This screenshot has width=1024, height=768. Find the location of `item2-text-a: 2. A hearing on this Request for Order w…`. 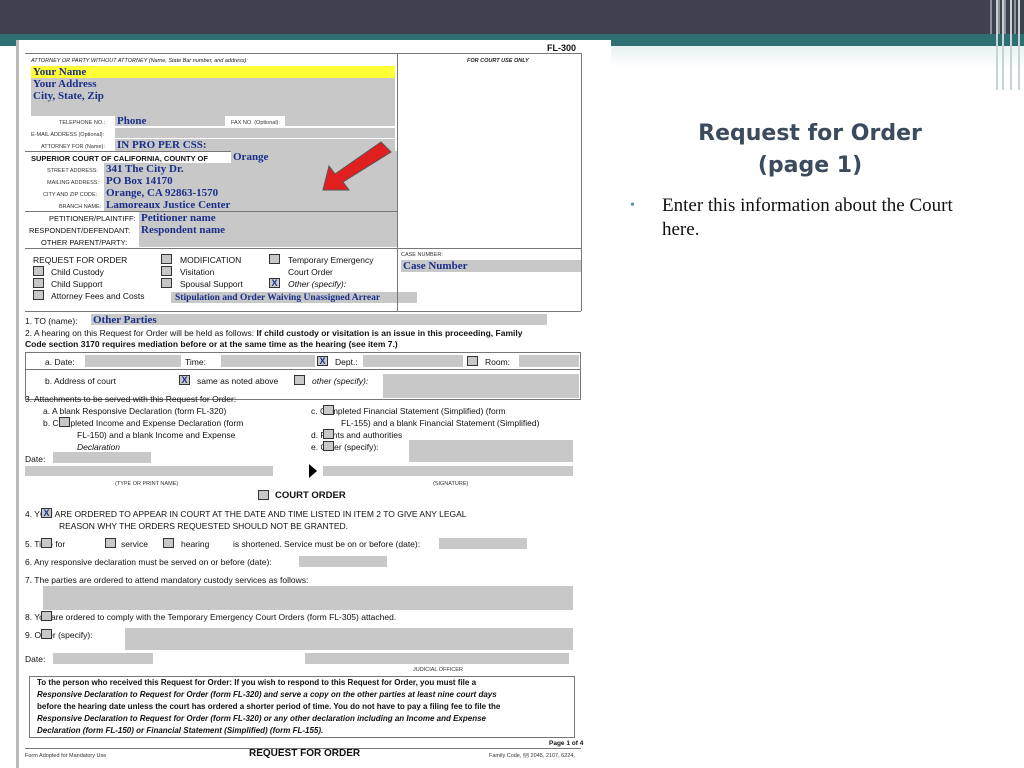

item2-text-a: 2. A hearing on this Request for Order w… is located at coordinates (140, 333).